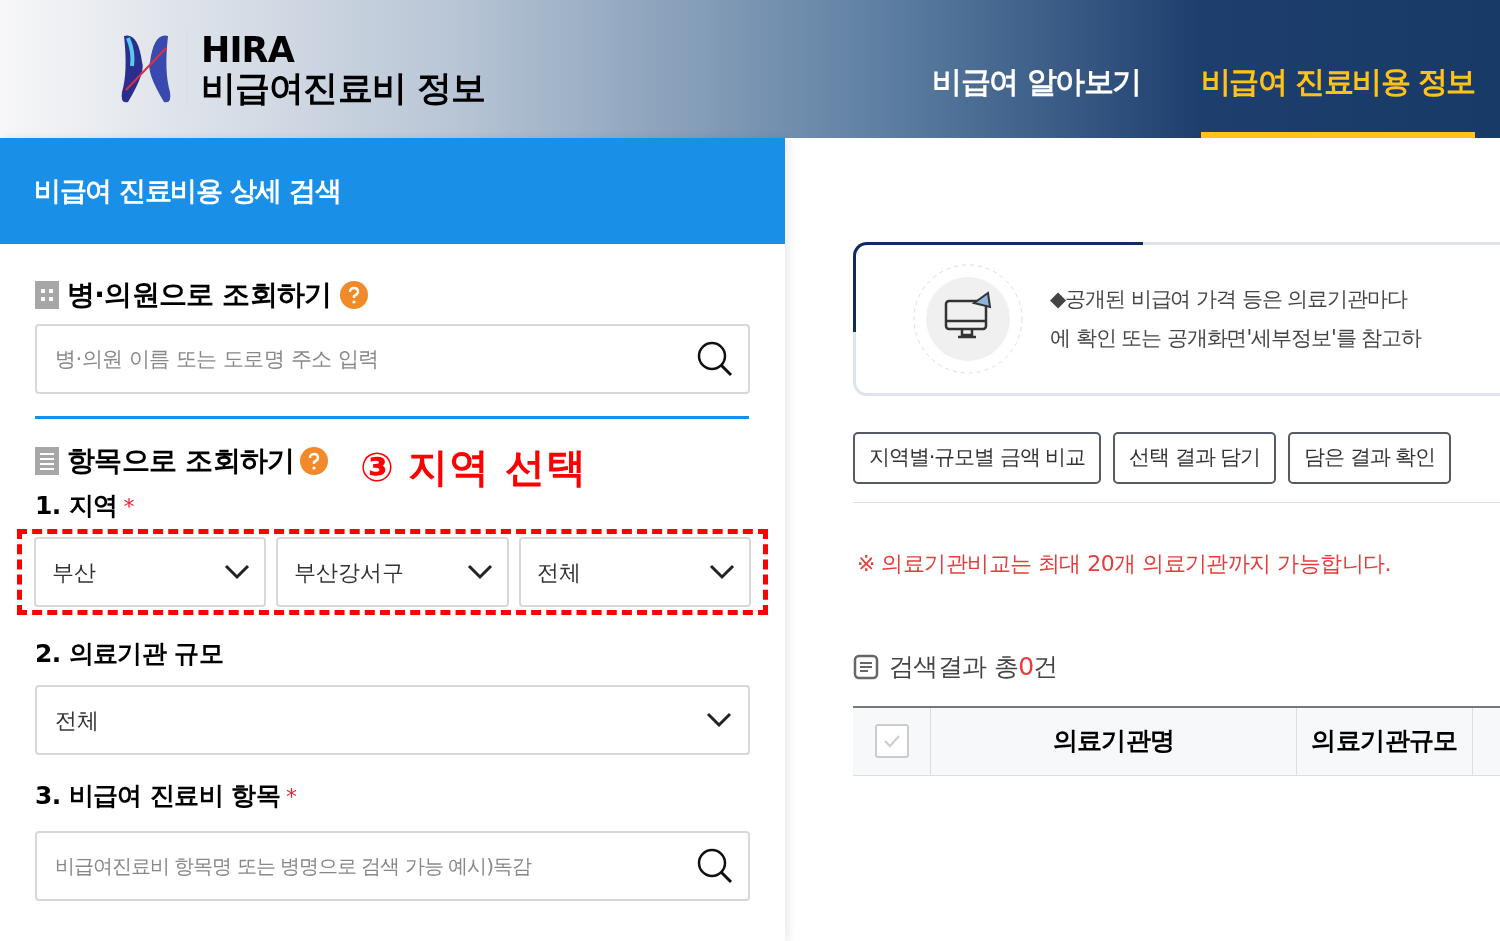  I want to click on section-heading: 항목으로 조회하기, so click(181, 461).